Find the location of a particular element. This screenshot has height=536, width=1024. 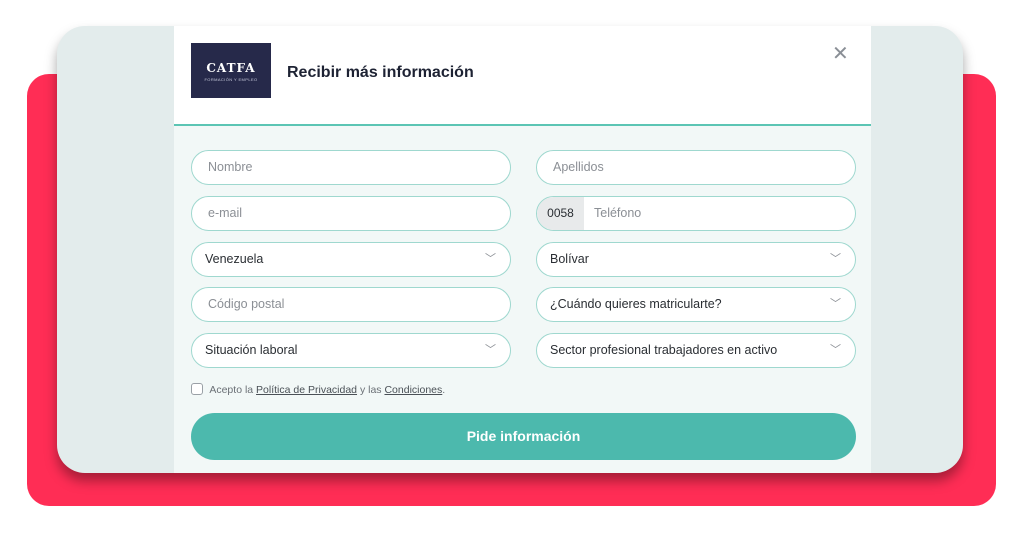

estado-select: Bolívar ﹀ is located at coordinates (696, 259).